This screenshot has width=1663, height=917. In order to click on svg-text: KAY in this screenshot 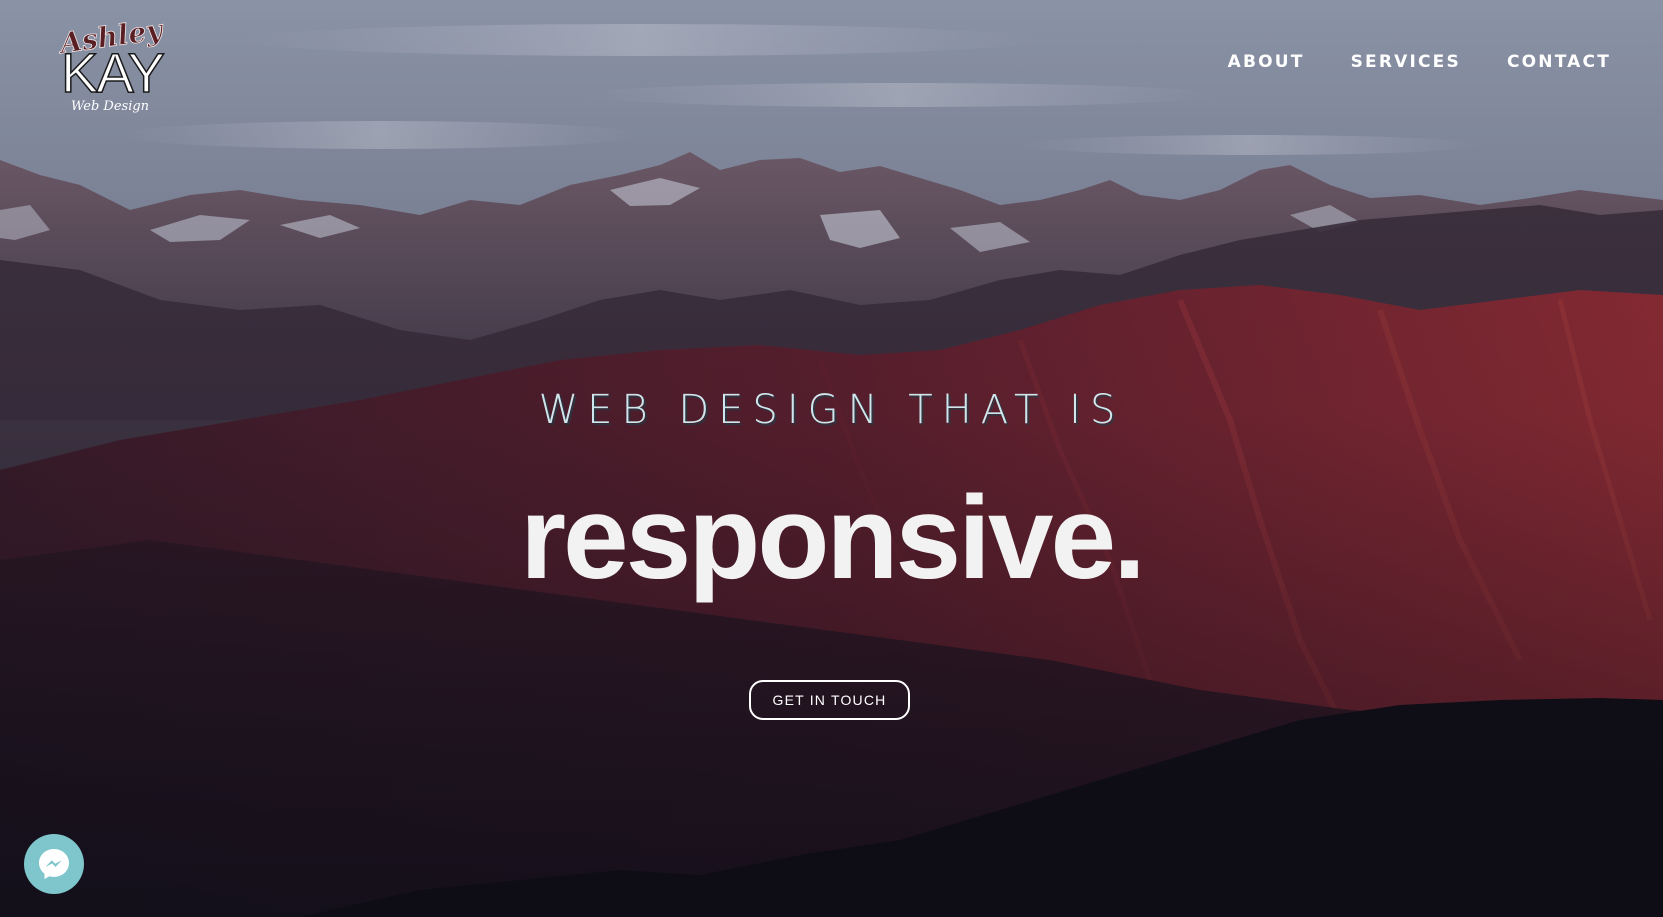, I will do `click(113, 72)`.